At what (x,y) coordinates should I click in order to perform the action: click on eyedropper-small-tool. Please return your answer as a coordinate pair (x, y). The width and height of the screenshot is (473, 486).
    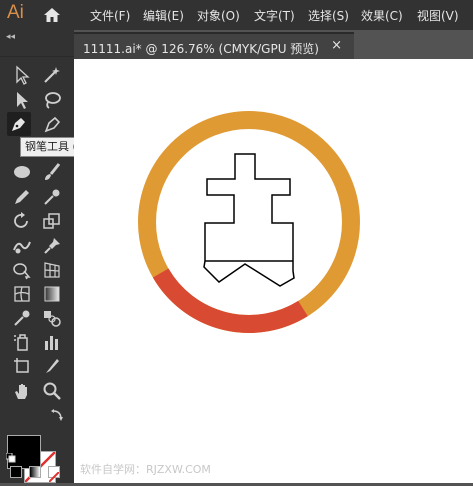
    Looking at the image, I should click on (52, 197).